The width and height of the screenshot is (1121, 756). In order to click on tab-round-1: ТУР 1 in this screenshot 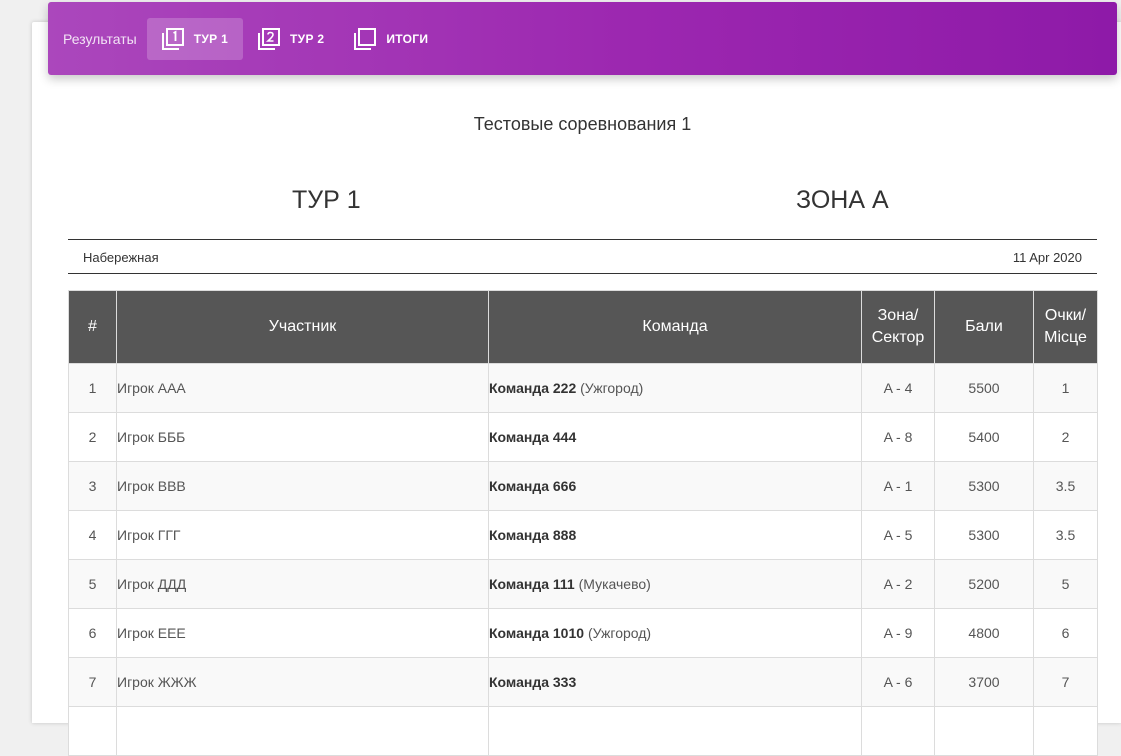, I will do `click(195, 38)`.